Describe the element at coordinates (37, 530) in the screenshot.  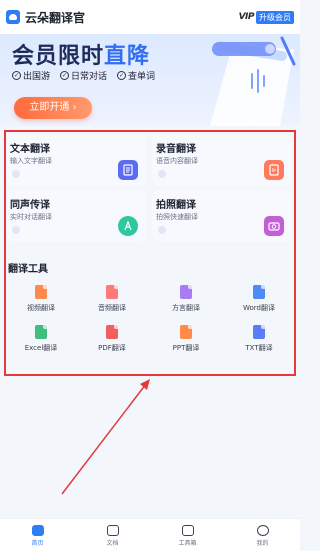
I see `home-icon` at that location.